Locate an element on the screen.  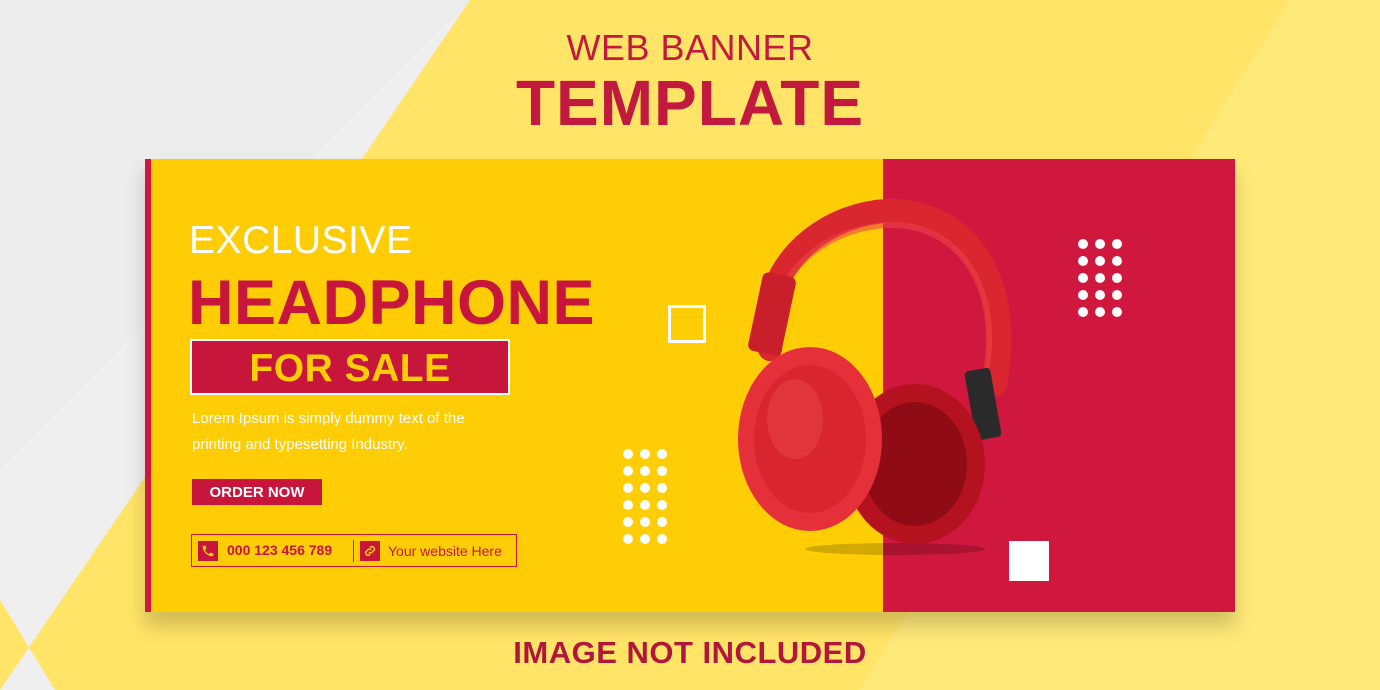
link-icon is located at coordinates (370, 551).